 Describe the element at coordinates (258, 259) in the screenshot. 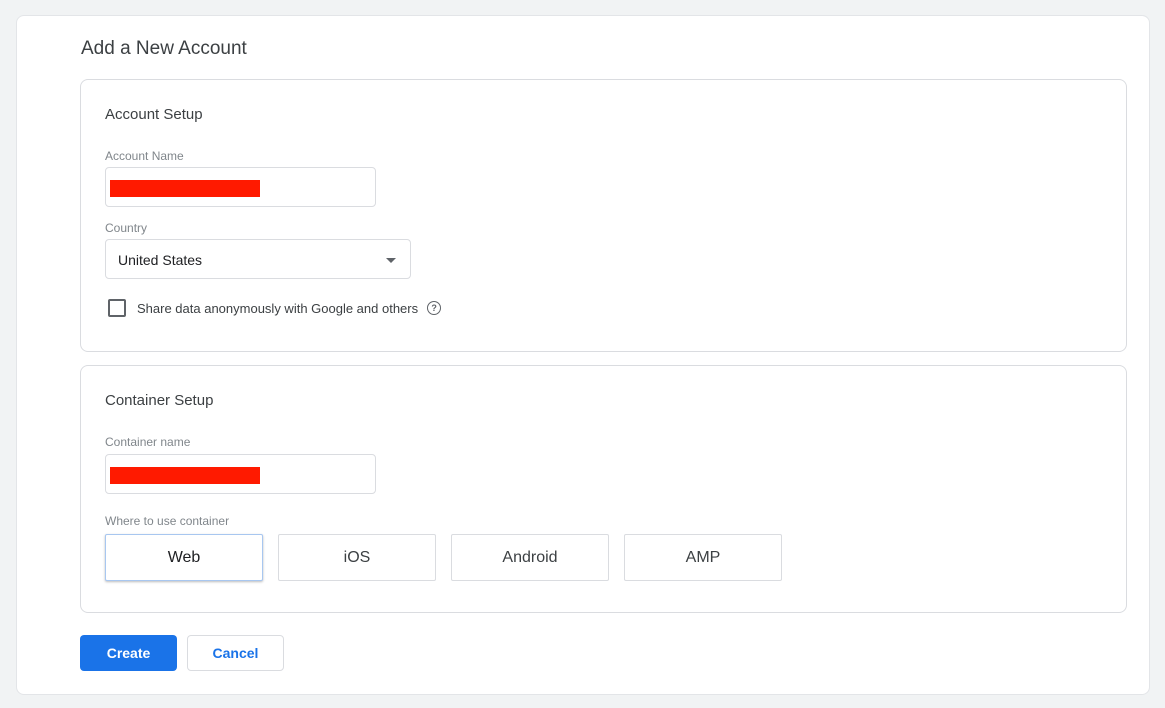

I see `country-select: United States` at that location.